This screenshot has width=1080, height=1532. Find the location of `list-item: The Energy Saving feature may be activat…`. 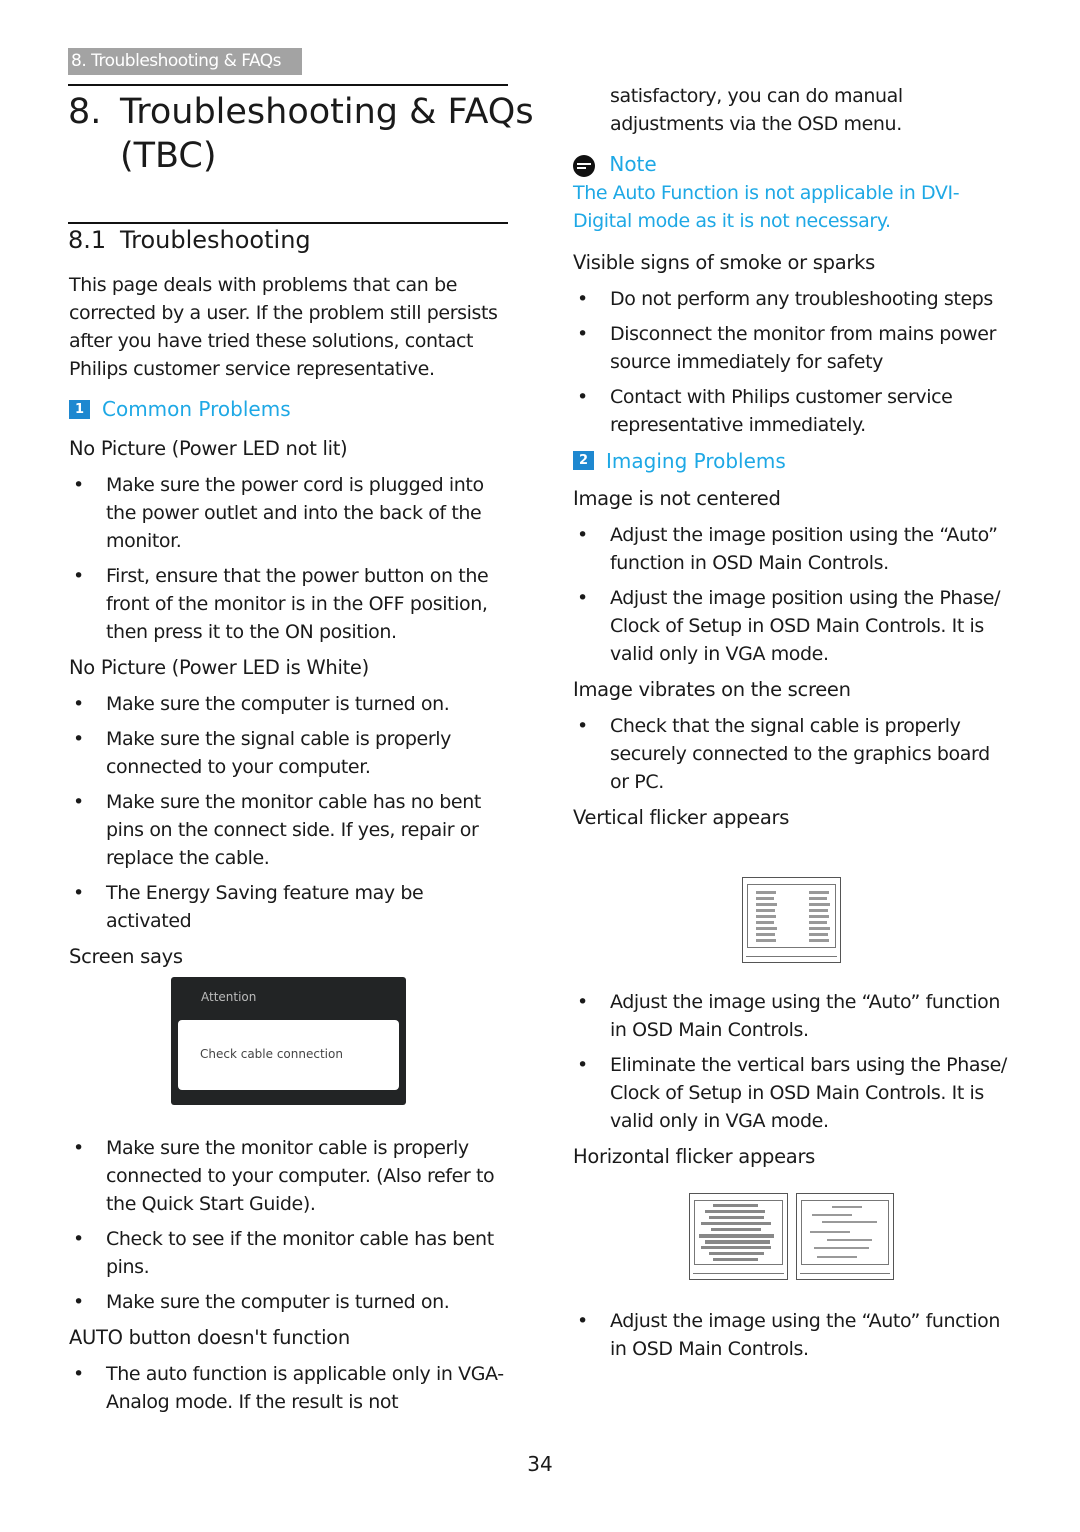

list-item: The Energy Saving feature may be activat… is located at coordinates (289, 907).